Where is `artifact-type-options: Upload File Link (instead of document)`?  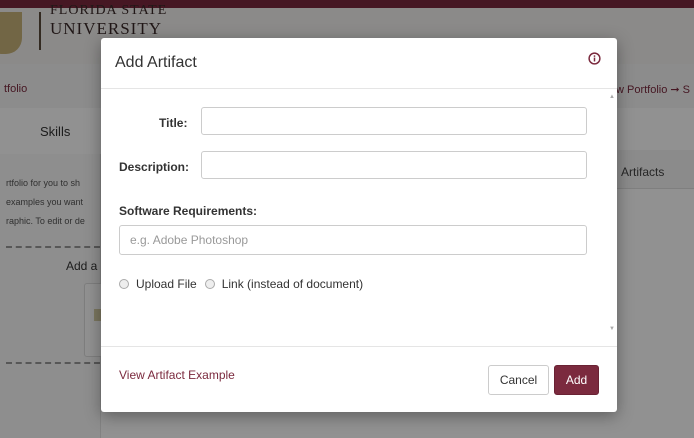 artifact-type-options: Upload File Link (instead of document) is located at coordinates (245, 284).